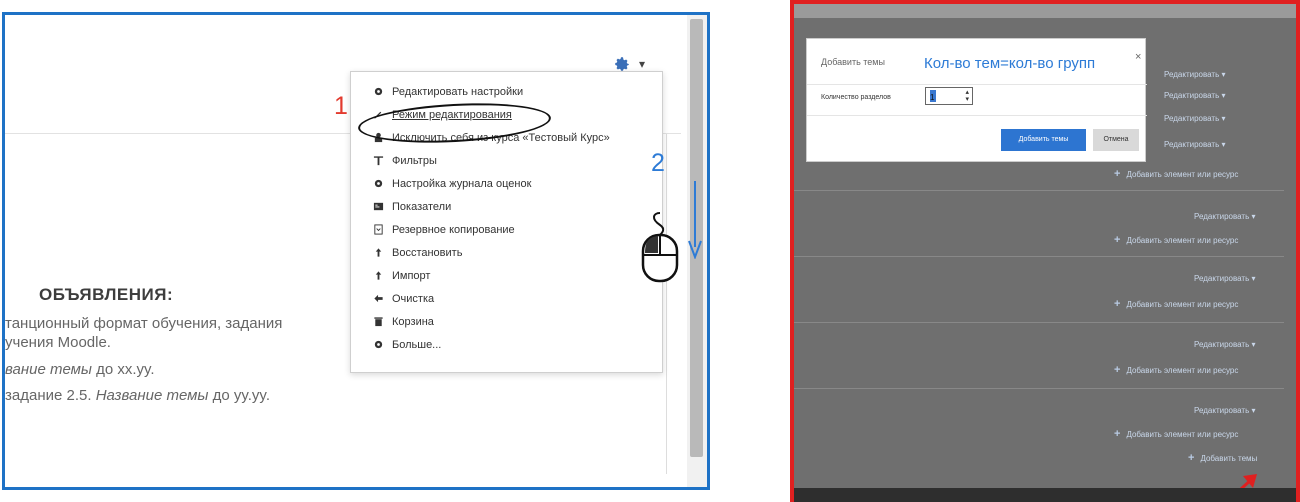  What do you see at coordinates (507, 321) in the screenshot?
I see `menu-item-recycle-bin: Корзина` at bounding box center [507, 321].